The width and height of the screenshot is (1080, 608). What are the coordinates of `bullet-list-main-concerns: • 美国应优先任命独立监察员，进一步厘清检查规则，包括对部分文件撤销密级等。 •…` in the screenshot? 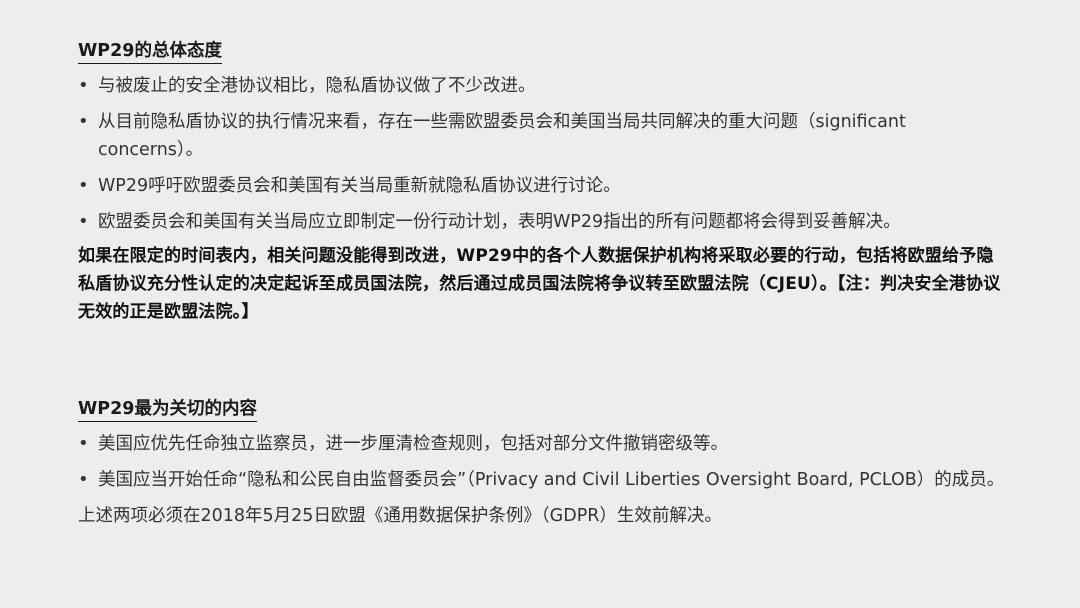 It's located at (543, 462).